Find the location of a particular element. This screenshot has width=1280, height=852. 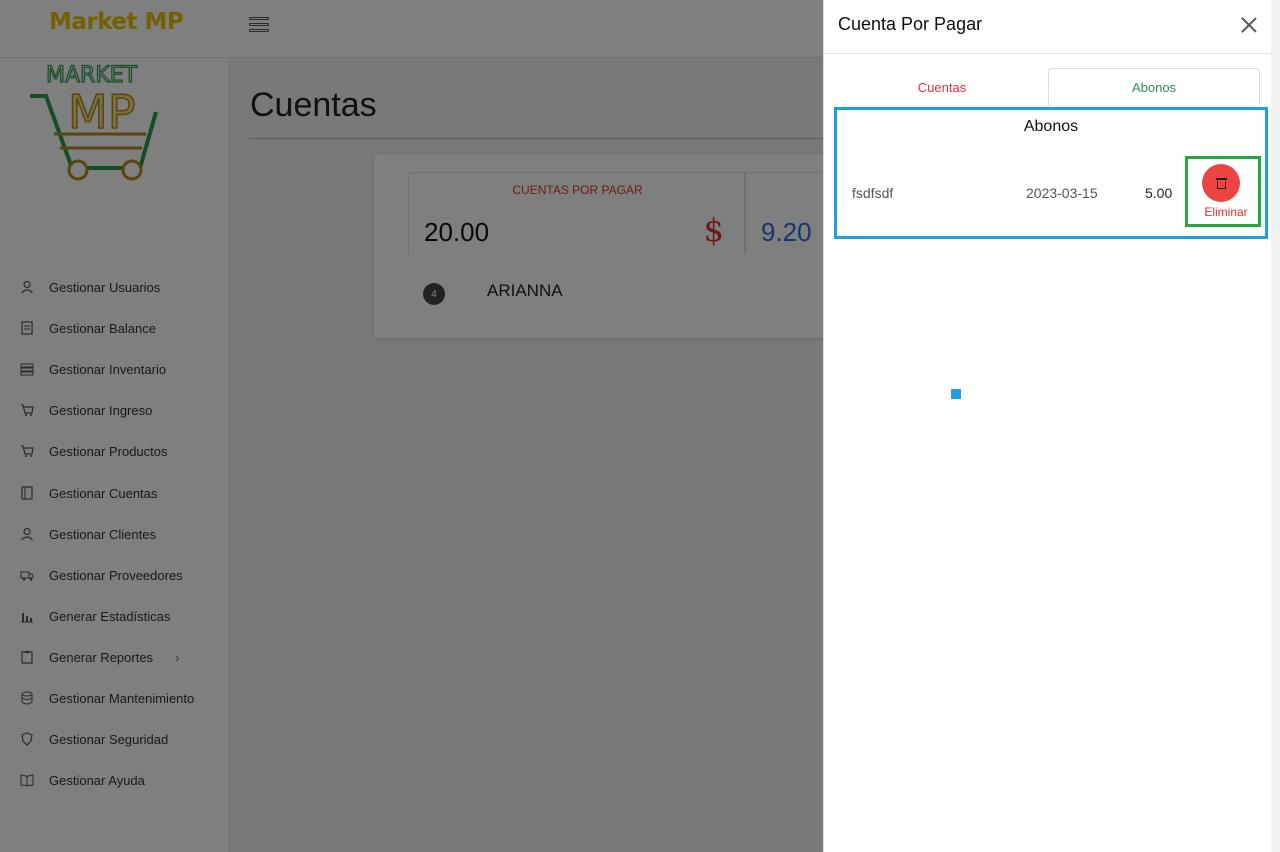

drawer-scrollbar is located at coordinates (1275, 426).